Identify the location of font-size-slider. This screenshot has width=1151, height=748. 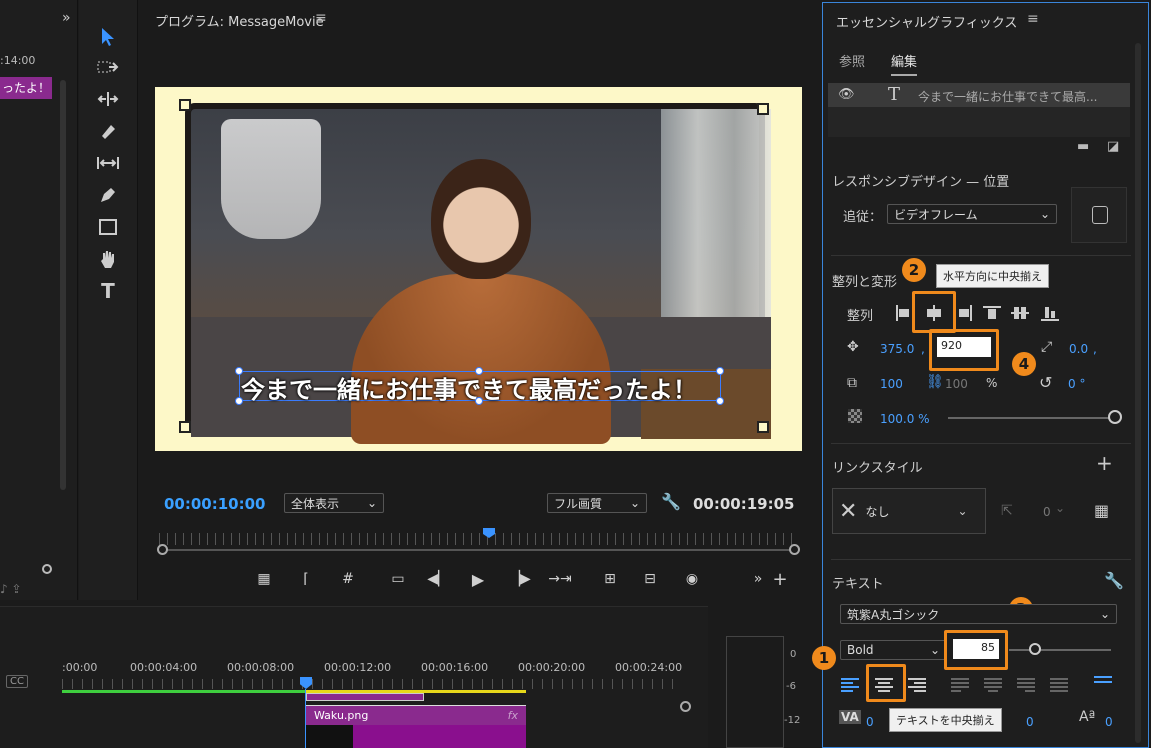
(1060, 650).